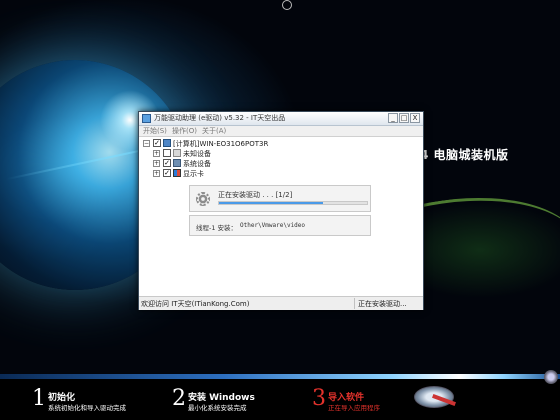 Image resolution: width=560 pixels, height=420 pixels. What do you see at coordinates (213, 174) in the screenshot?
I see `tree-item-display: + ✓ 显示卡` at bounding box center [213, 174].